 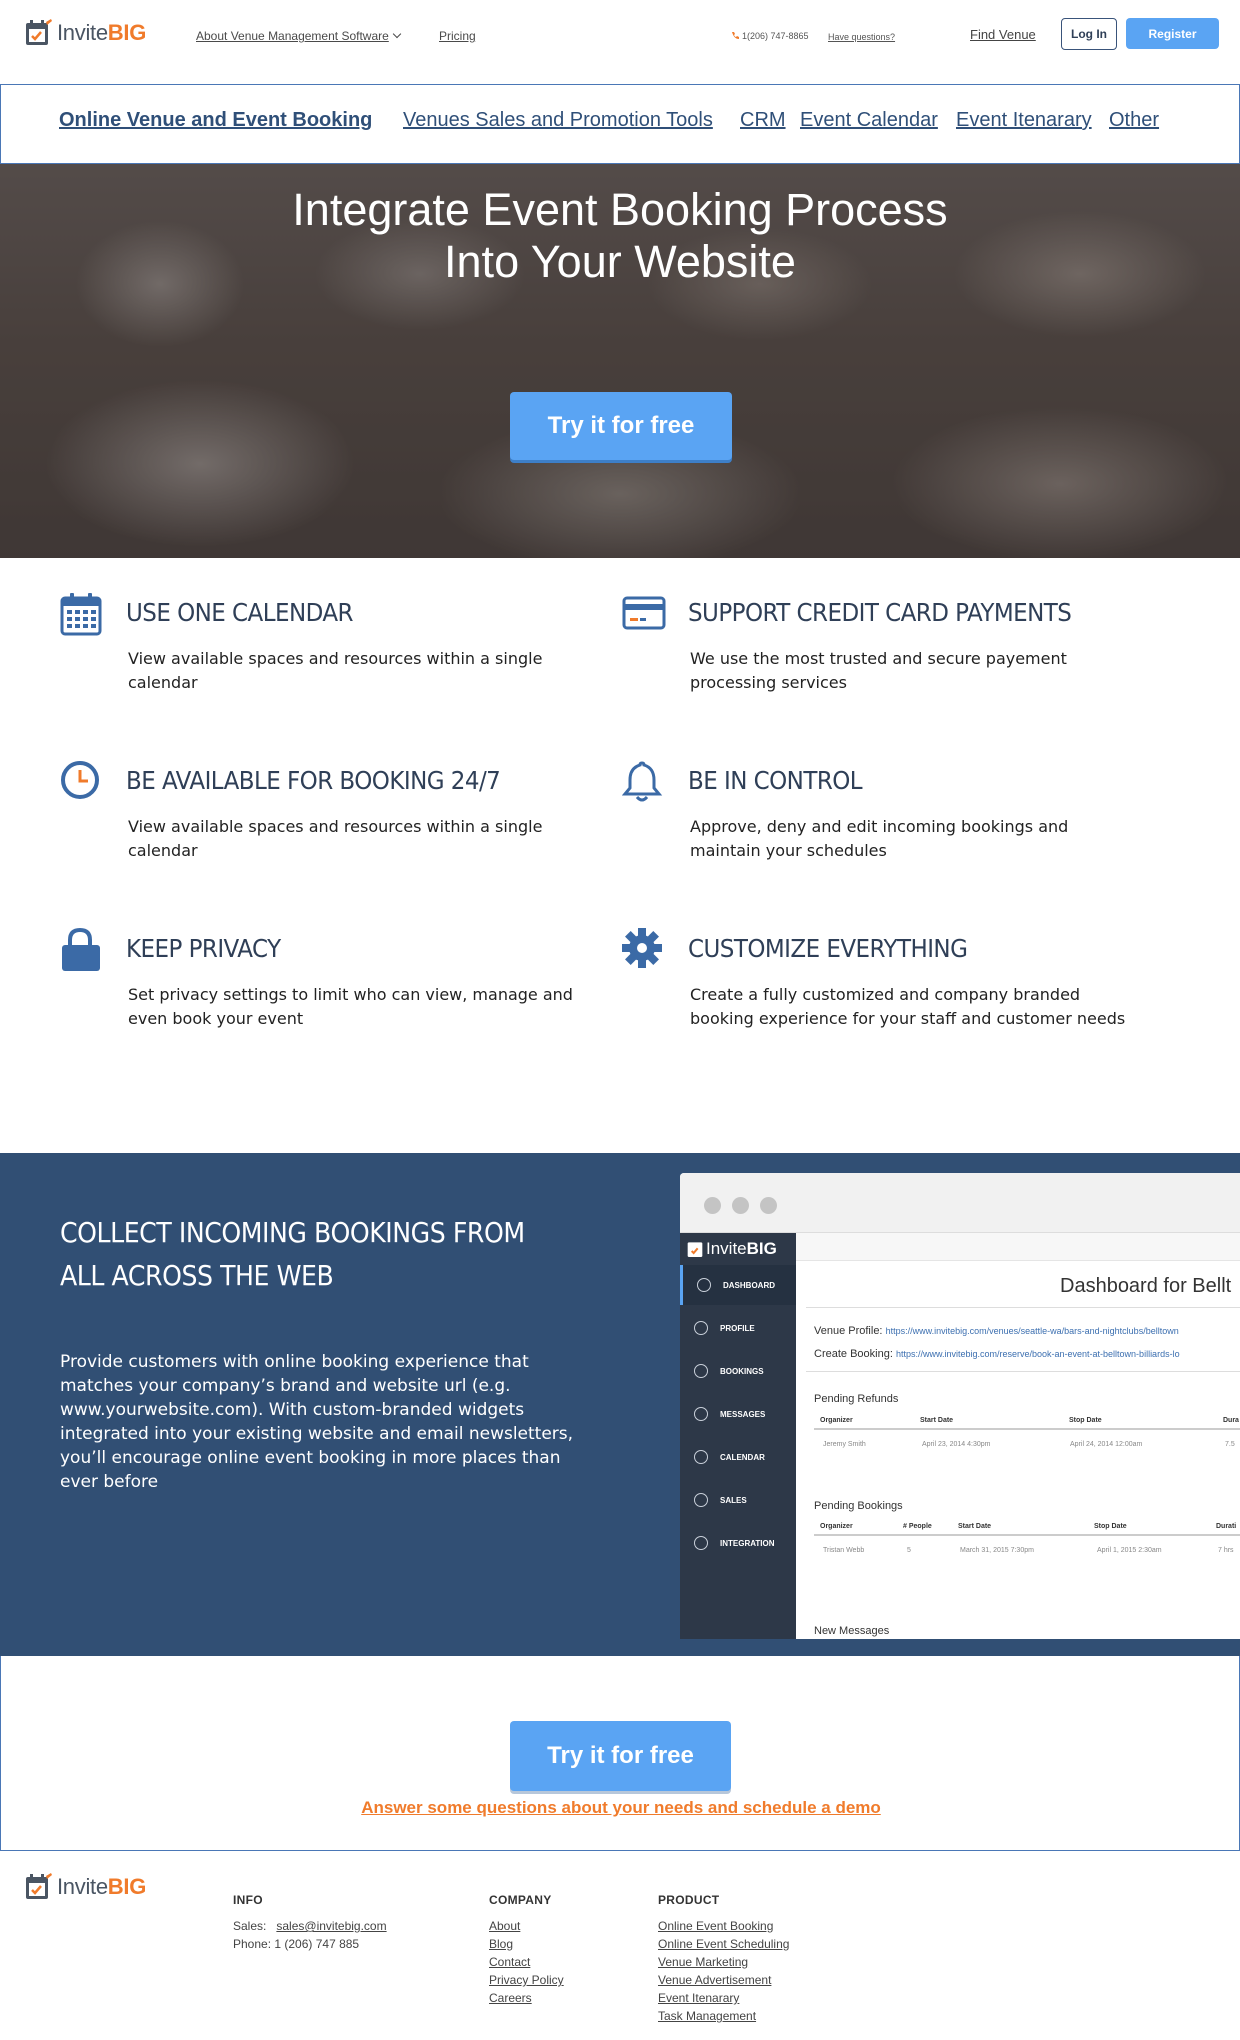 I want to click on window-titlebar, so click(x=960, y=1203).